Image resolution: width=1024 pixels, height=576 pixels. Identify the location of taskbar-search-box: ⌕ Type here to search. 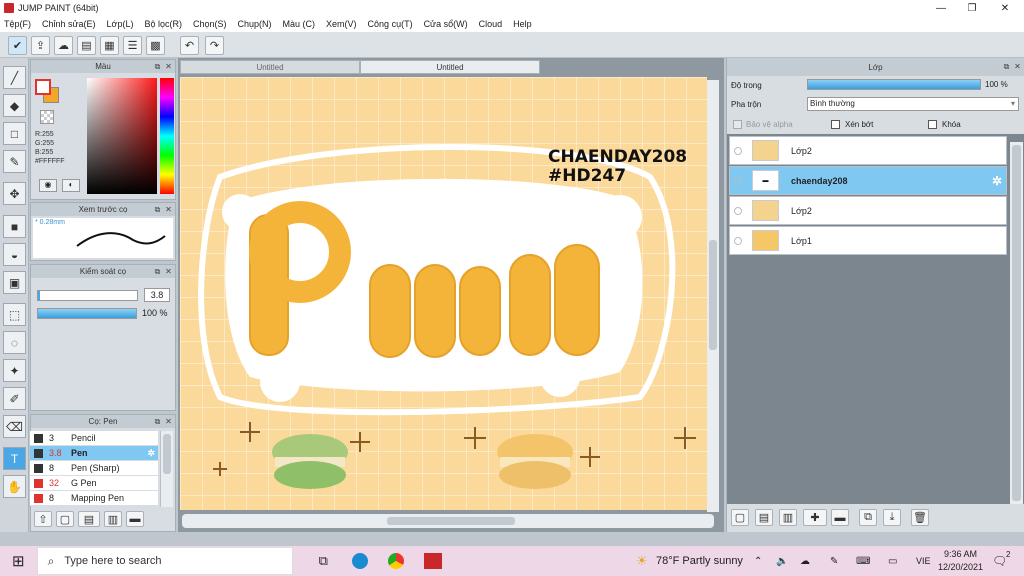
(164, 561).